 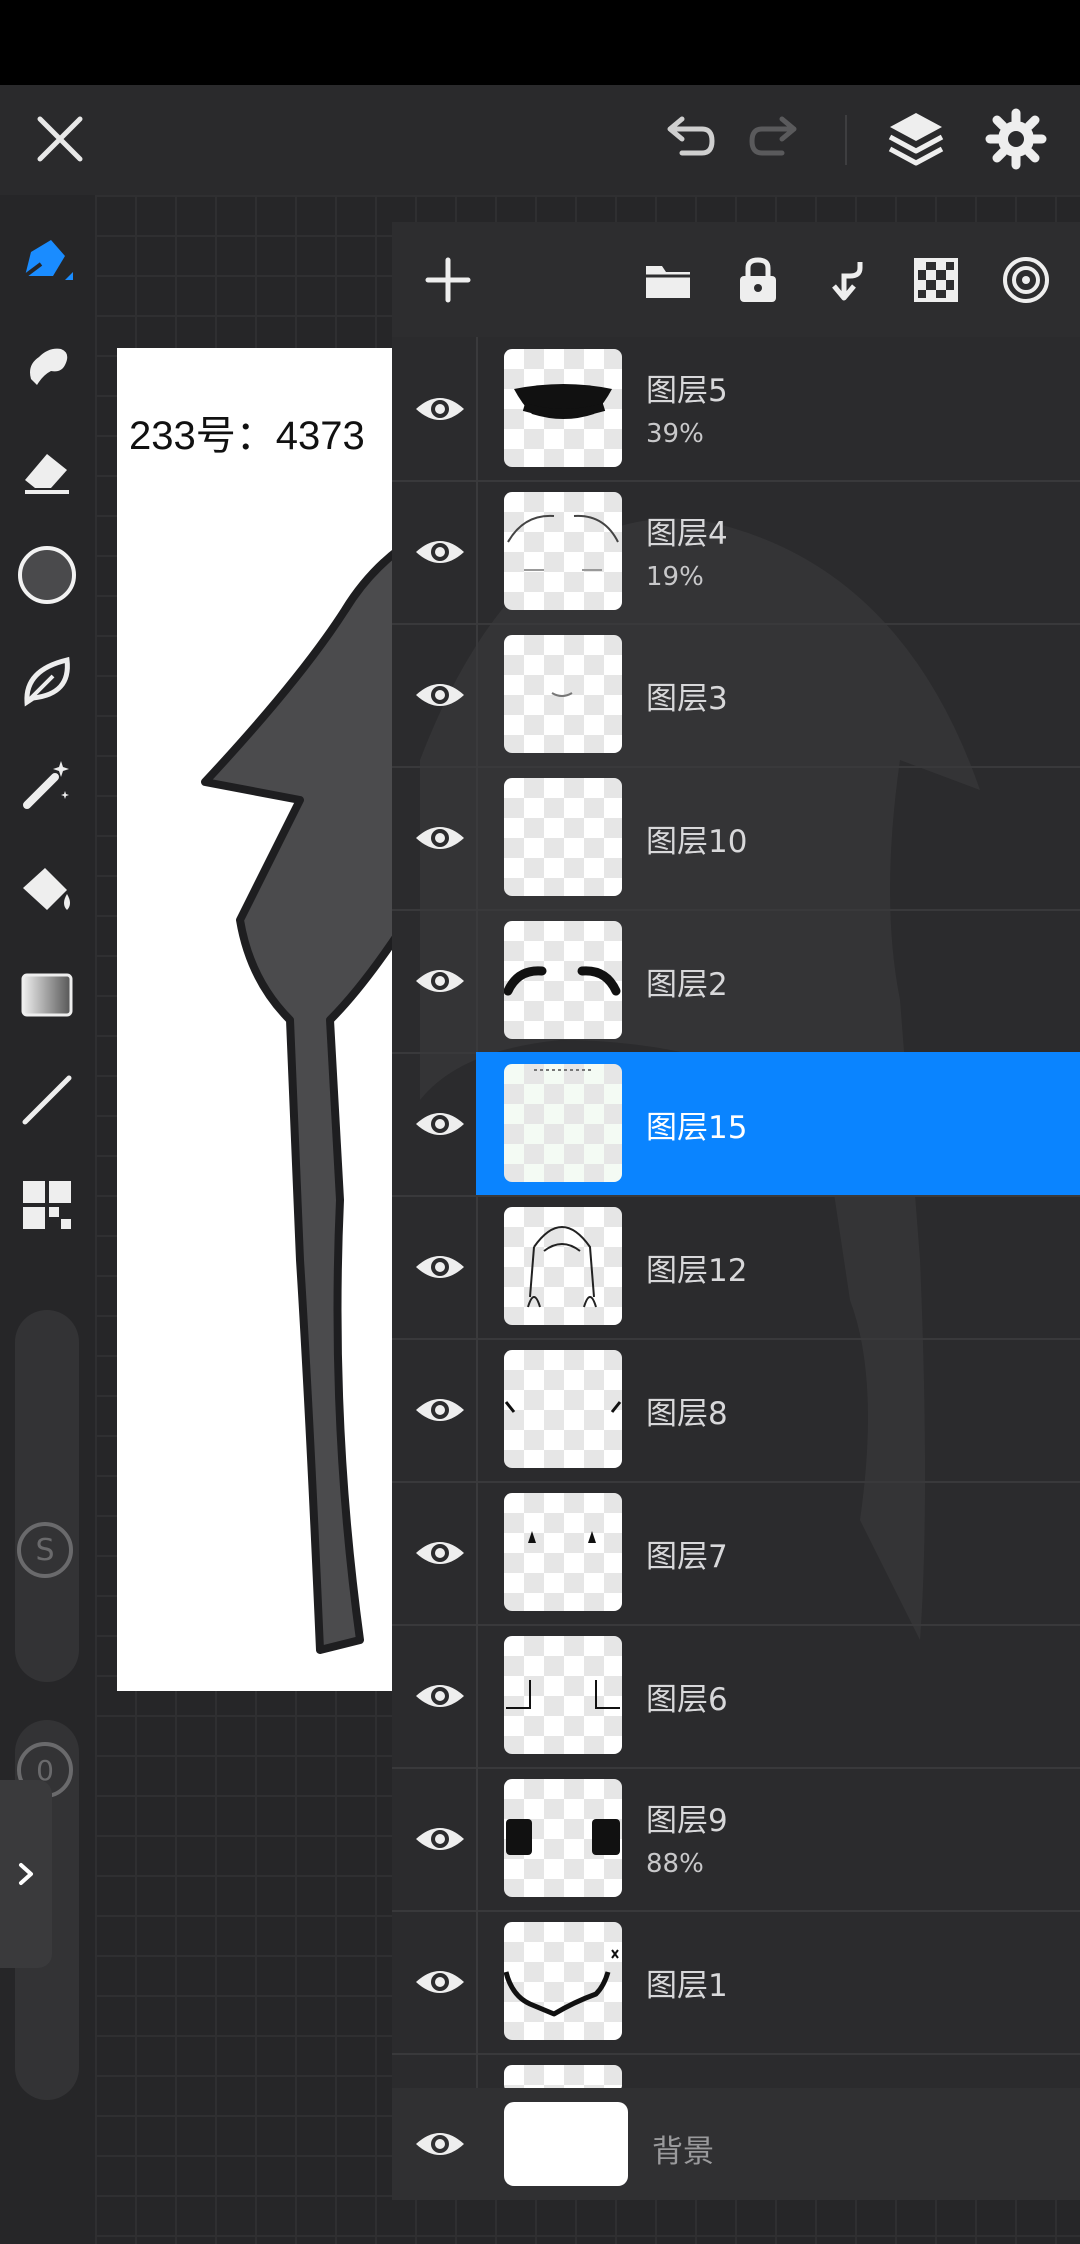 I want to click on layer-row: 图层7, so click(x=736, y=1553).